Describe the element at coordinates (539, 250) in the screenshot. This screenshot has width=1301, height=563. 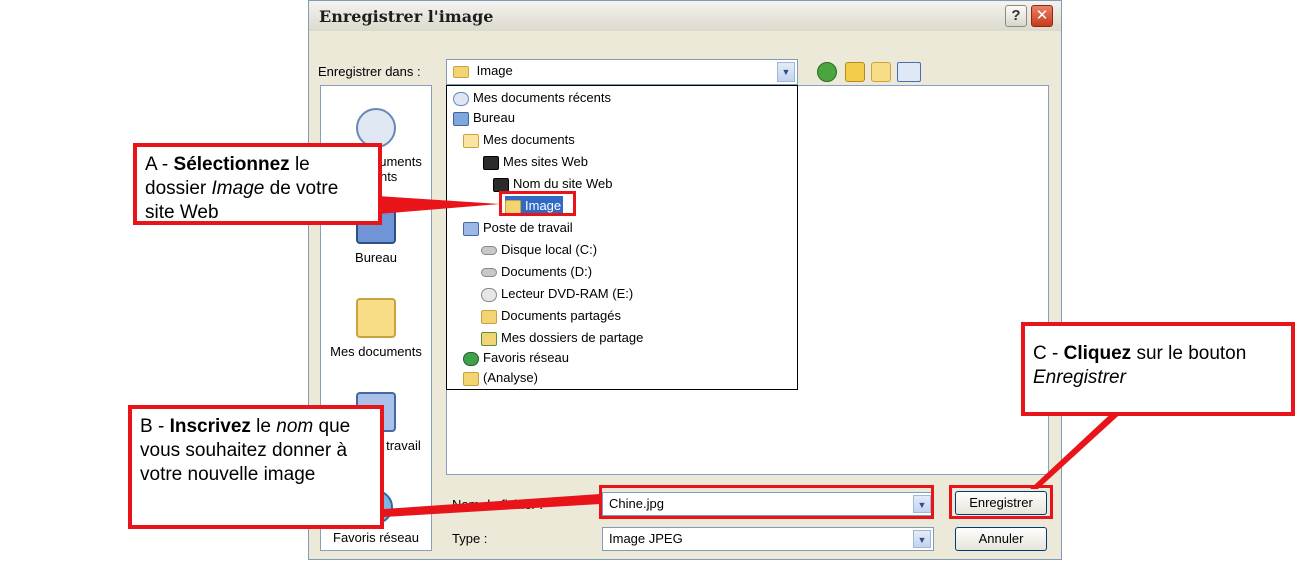
I see `dropdown-item-drive-c: Disque local (C:)` at that location.